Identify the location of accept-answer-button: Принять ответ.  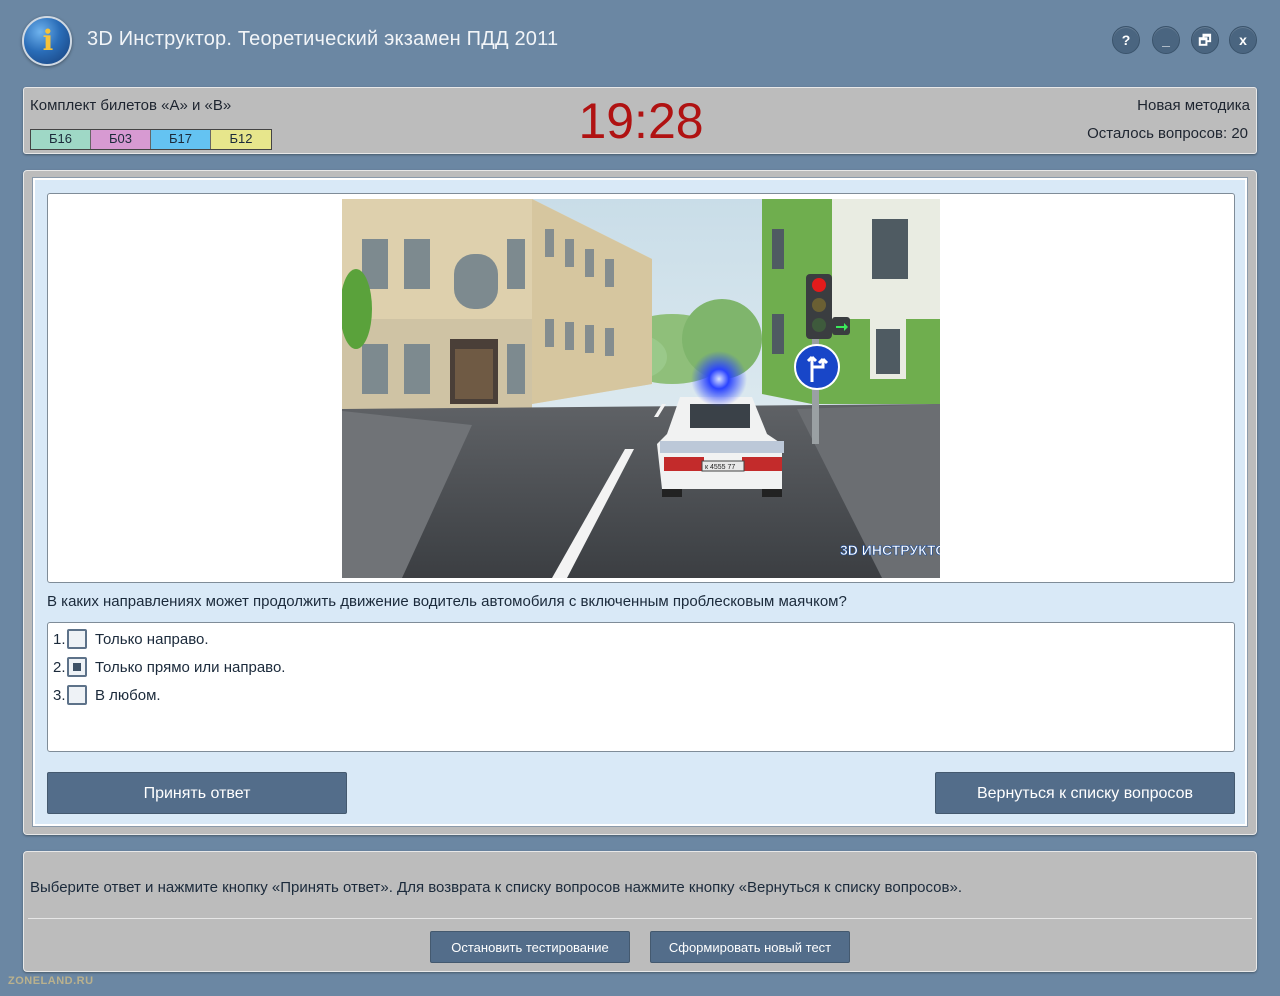
(197, 793).